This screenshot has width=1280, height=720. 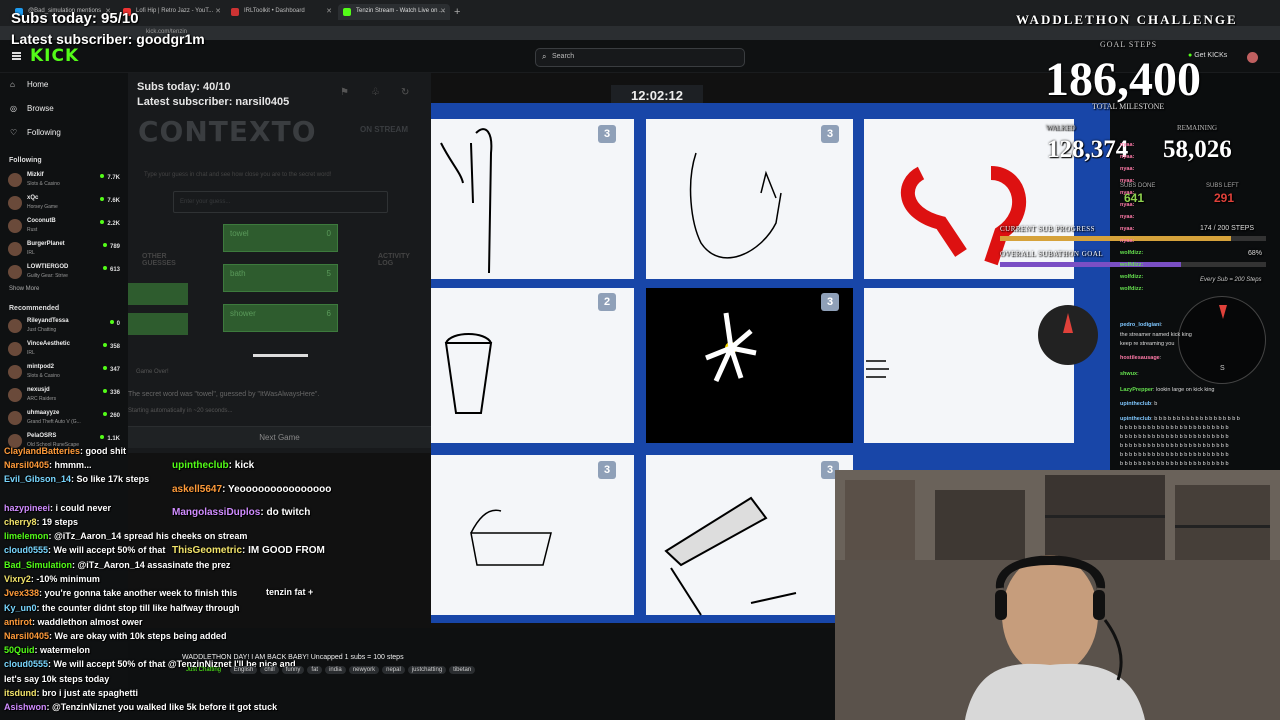 I want to click on viewer-count: 2.2K, so click(x=110, y=223).